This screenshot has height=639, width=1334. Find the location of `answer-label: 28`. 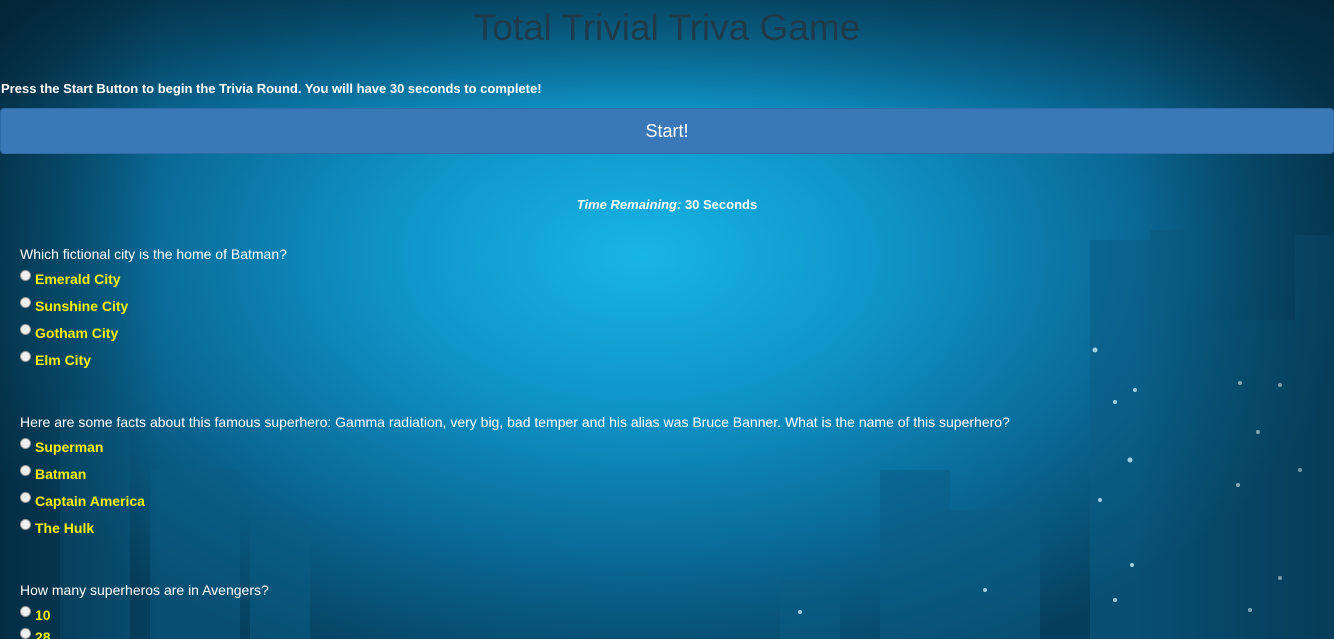

answer-label: 28 is located at coordinates (43, 634).